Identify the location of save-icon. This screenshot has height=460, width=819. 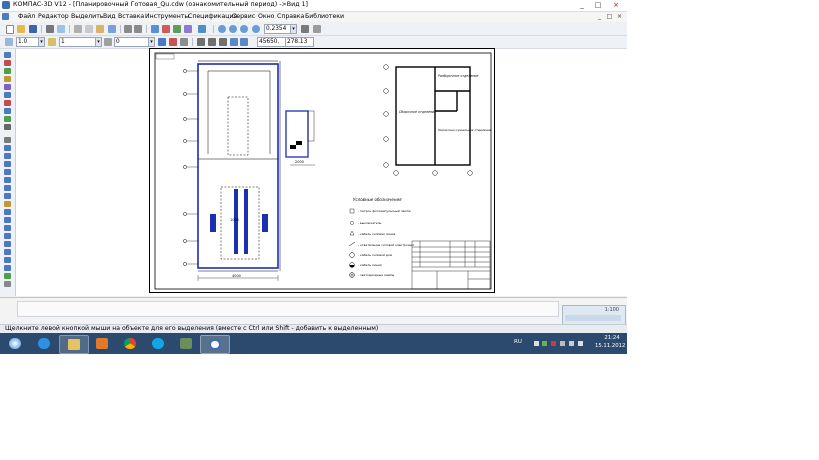
(33, 29).